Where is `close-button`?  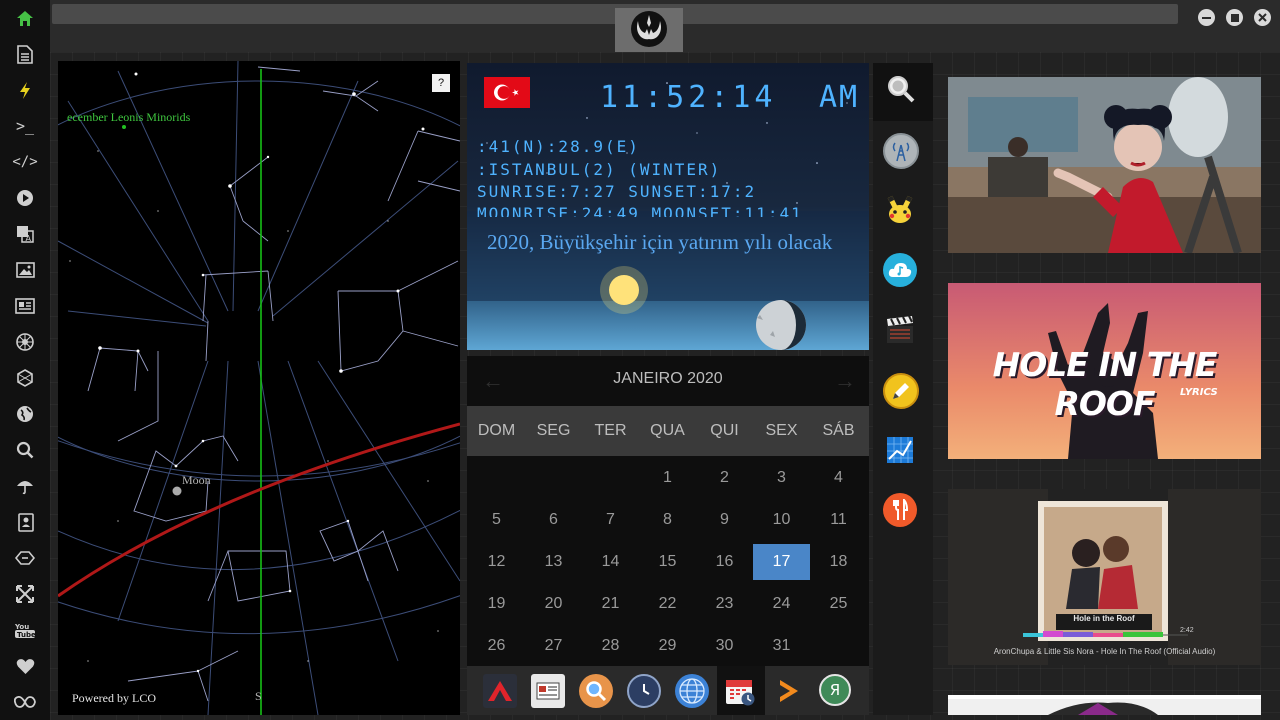 close-button is located at coordinates (1262, 17).